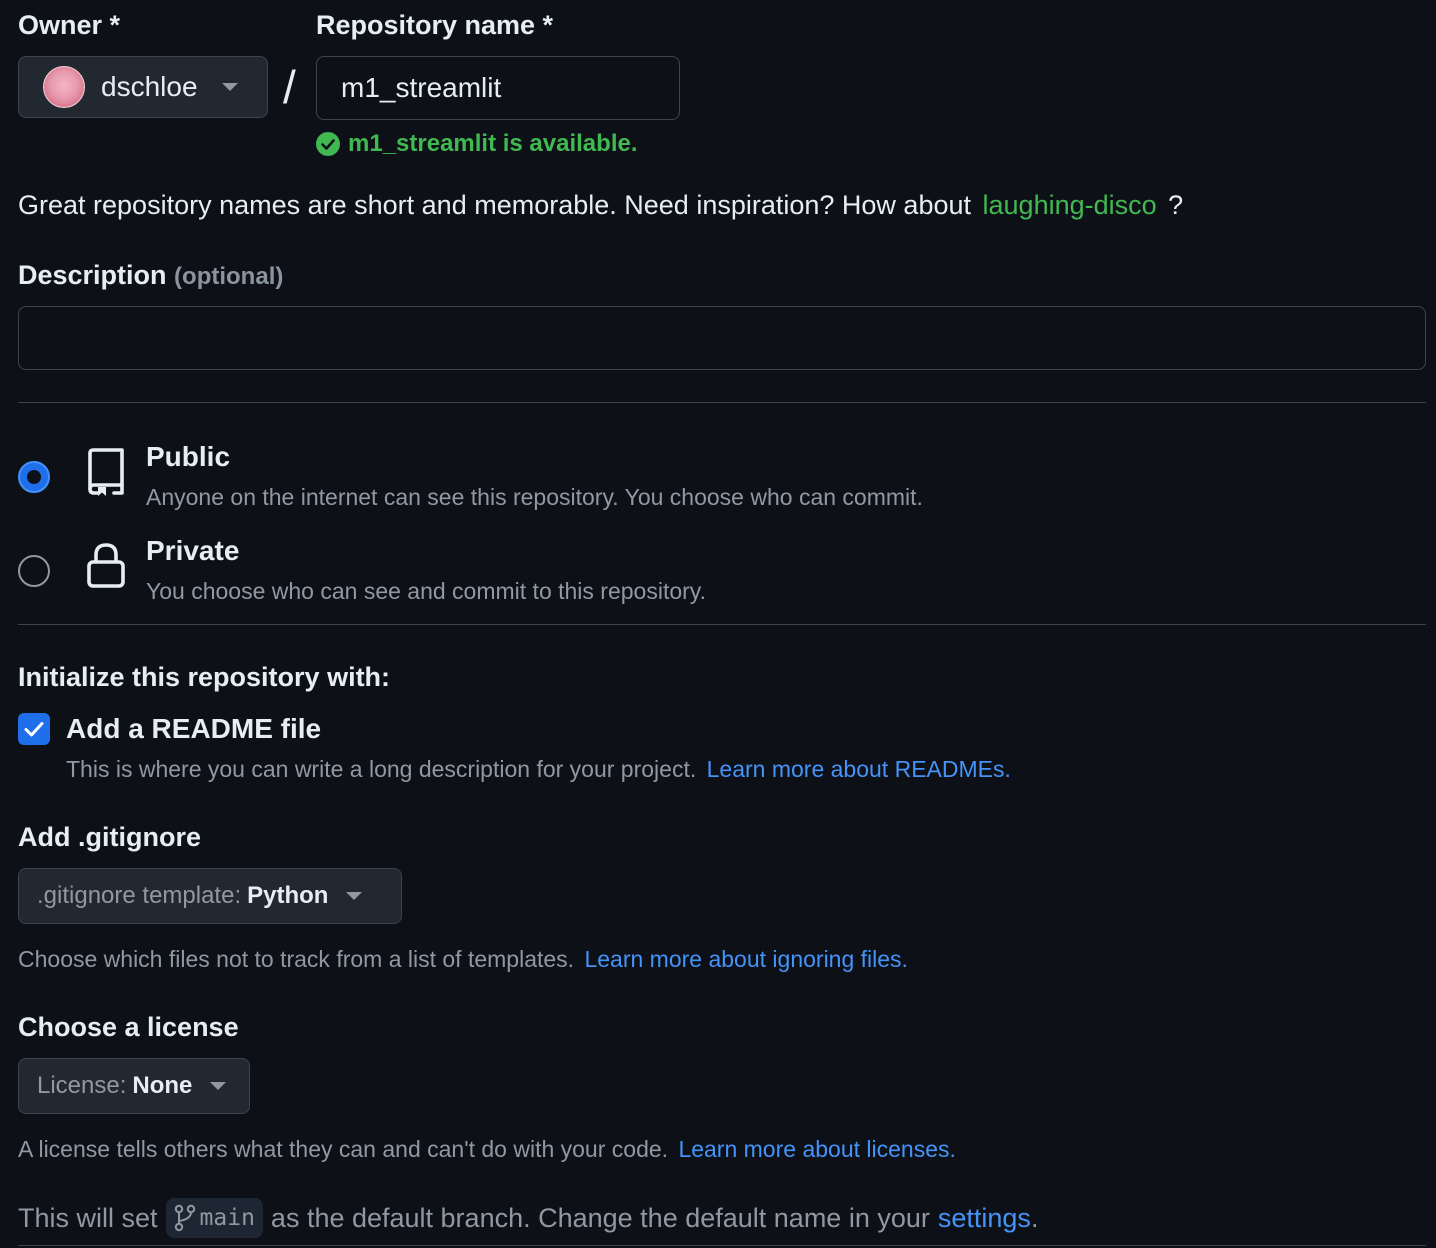  What do you see at coordinates (859, 769) in the screenshot?
I see `readme-learn-more-link: Learn more about READMEs.` at bounding box center [859, 769].